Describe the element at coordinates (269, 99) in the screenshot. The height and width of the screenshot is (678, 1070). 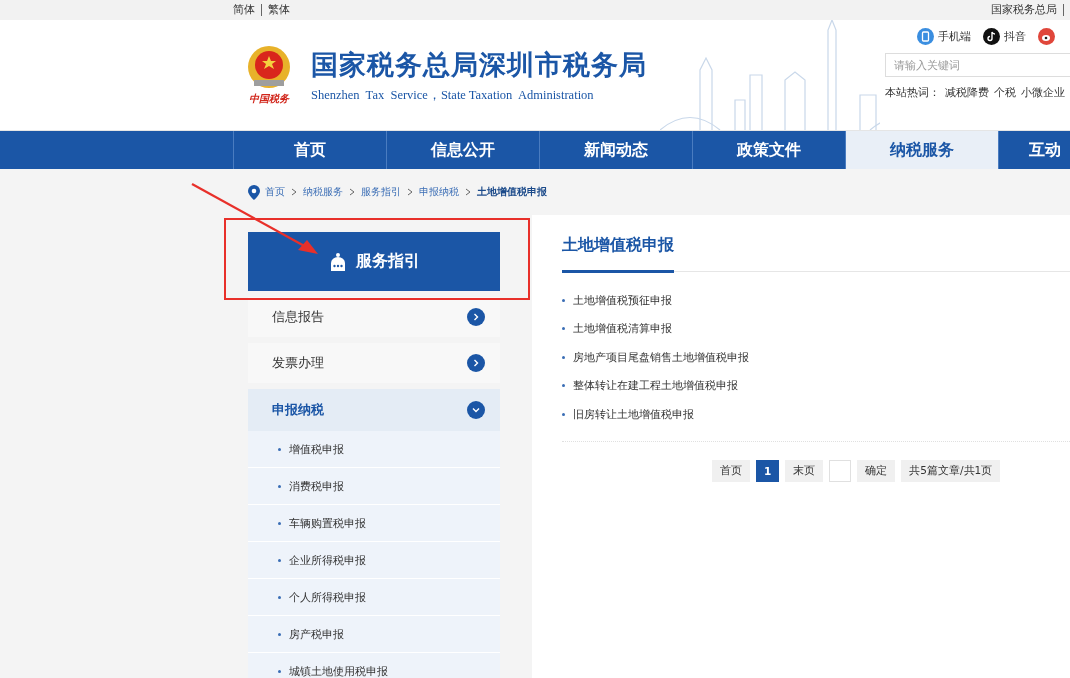
I see `logo-caption: 中国税务` at that location.